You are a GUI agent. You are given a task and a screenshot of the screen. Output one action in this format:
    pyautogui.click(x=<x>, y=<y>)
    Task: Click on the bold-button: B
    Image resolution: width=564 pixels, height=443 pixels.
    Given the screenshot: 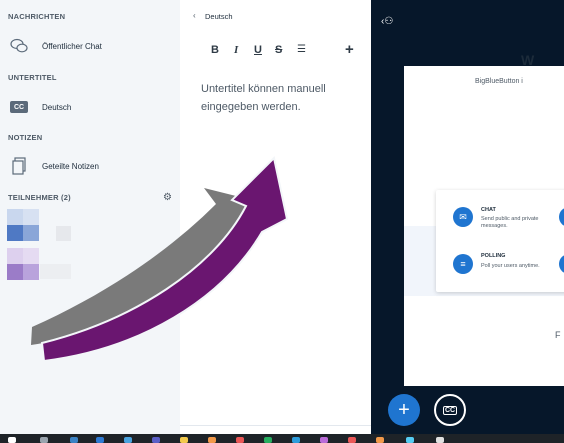 What is the action you would take?
    pyautogui.click(x=215, y=50)
    